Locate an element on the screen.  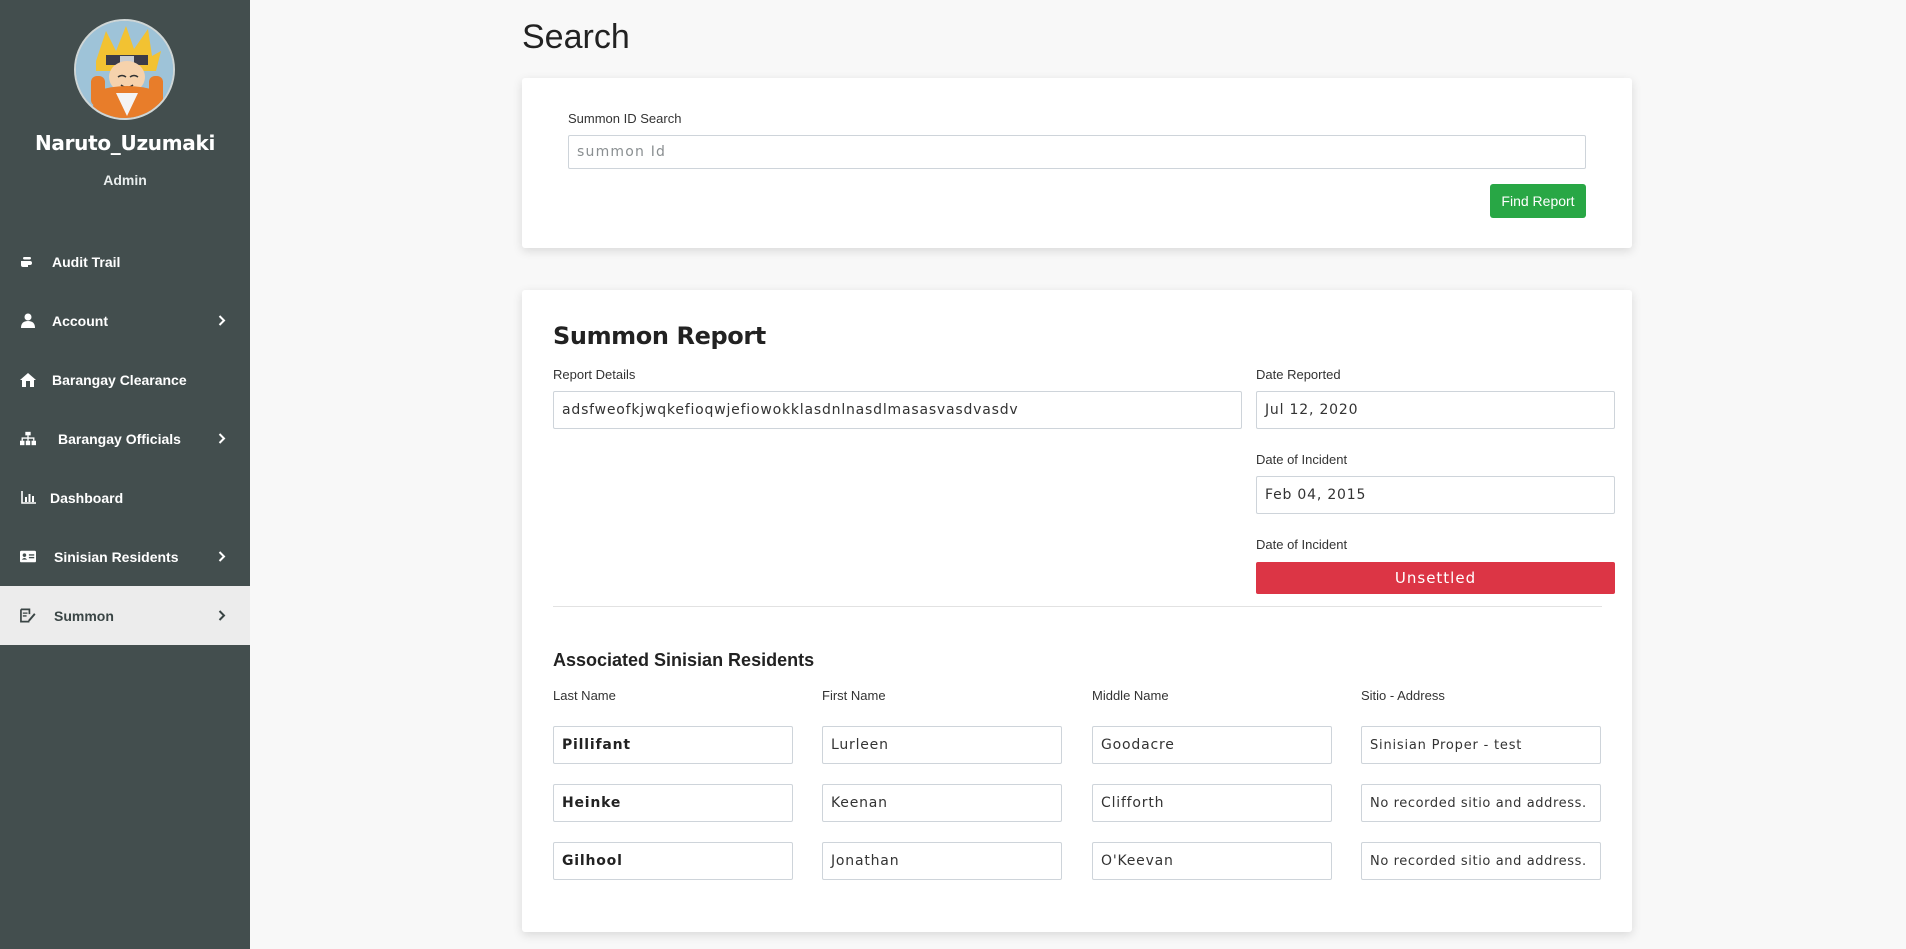
sitemap-icon is located at coordinates (28, 439).